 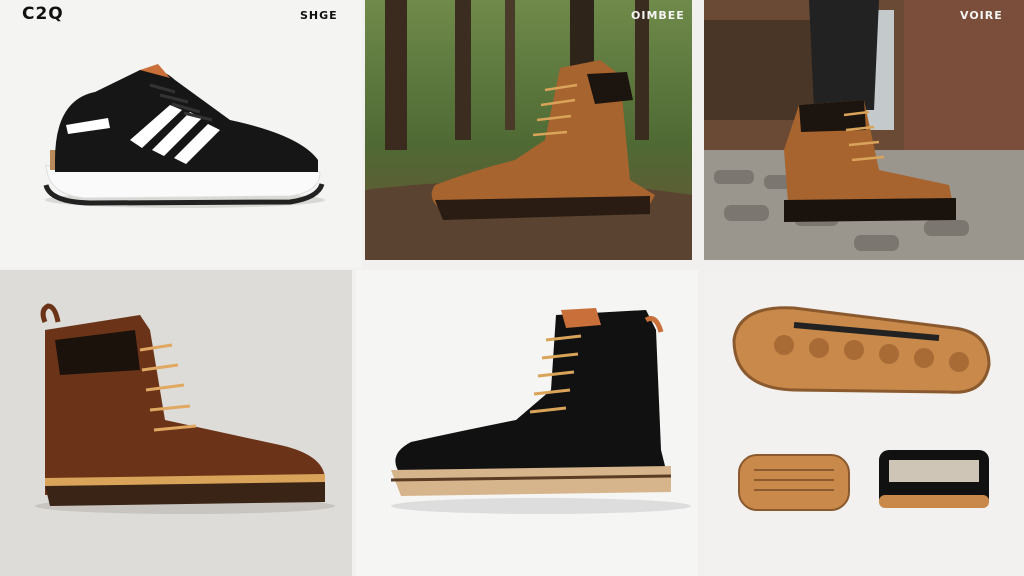 I want to click on forest-boot-image, so click(x=528, y=130).